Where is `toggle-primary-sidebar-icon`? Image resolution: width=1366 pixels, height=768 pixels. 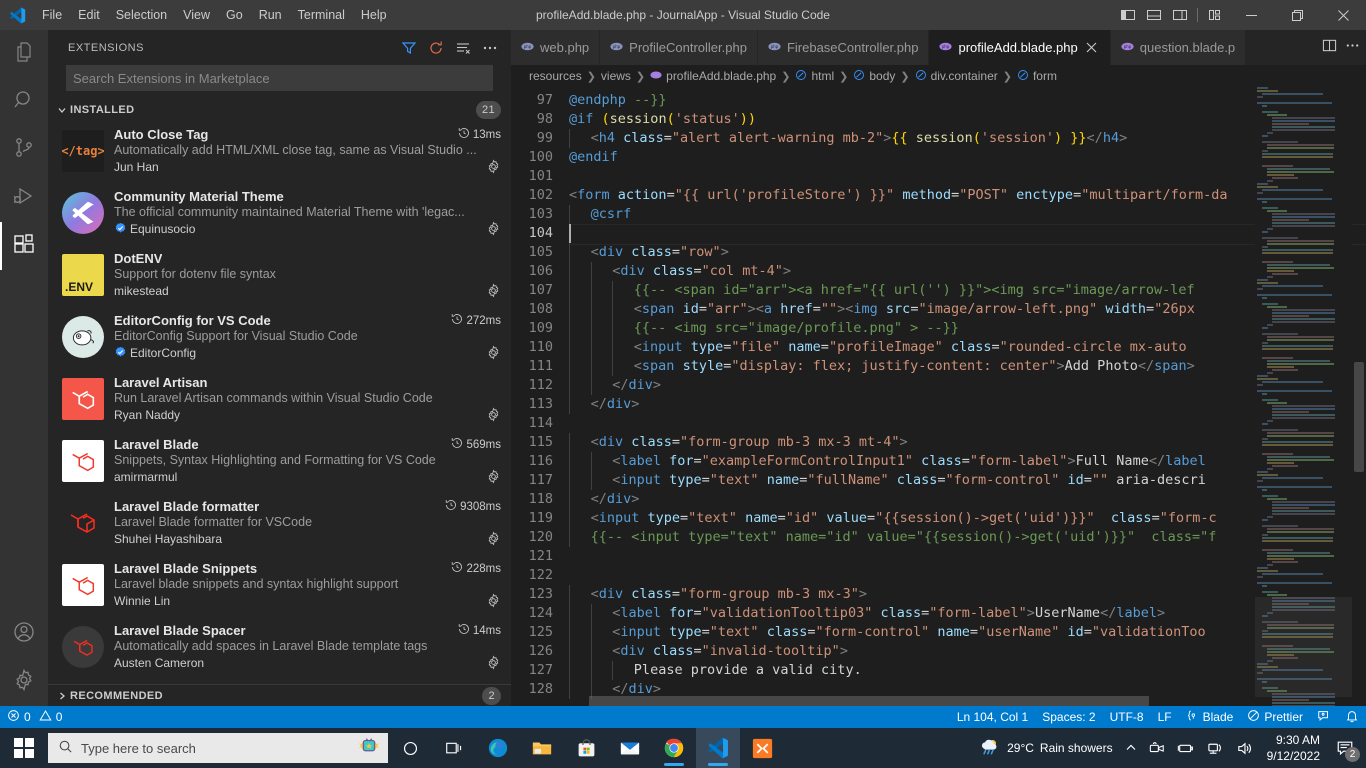
toggle-primary-sidebar-icon is located at coordinates (1128, 15).